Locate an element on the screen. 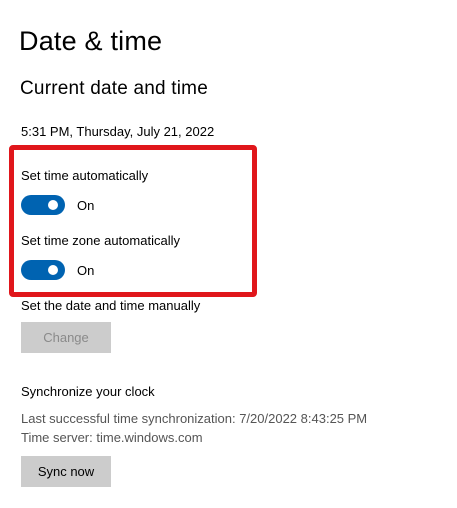 This screenshot has width=457, height=508. set-time-automatically-toggle is located at coordinates (43, 205).